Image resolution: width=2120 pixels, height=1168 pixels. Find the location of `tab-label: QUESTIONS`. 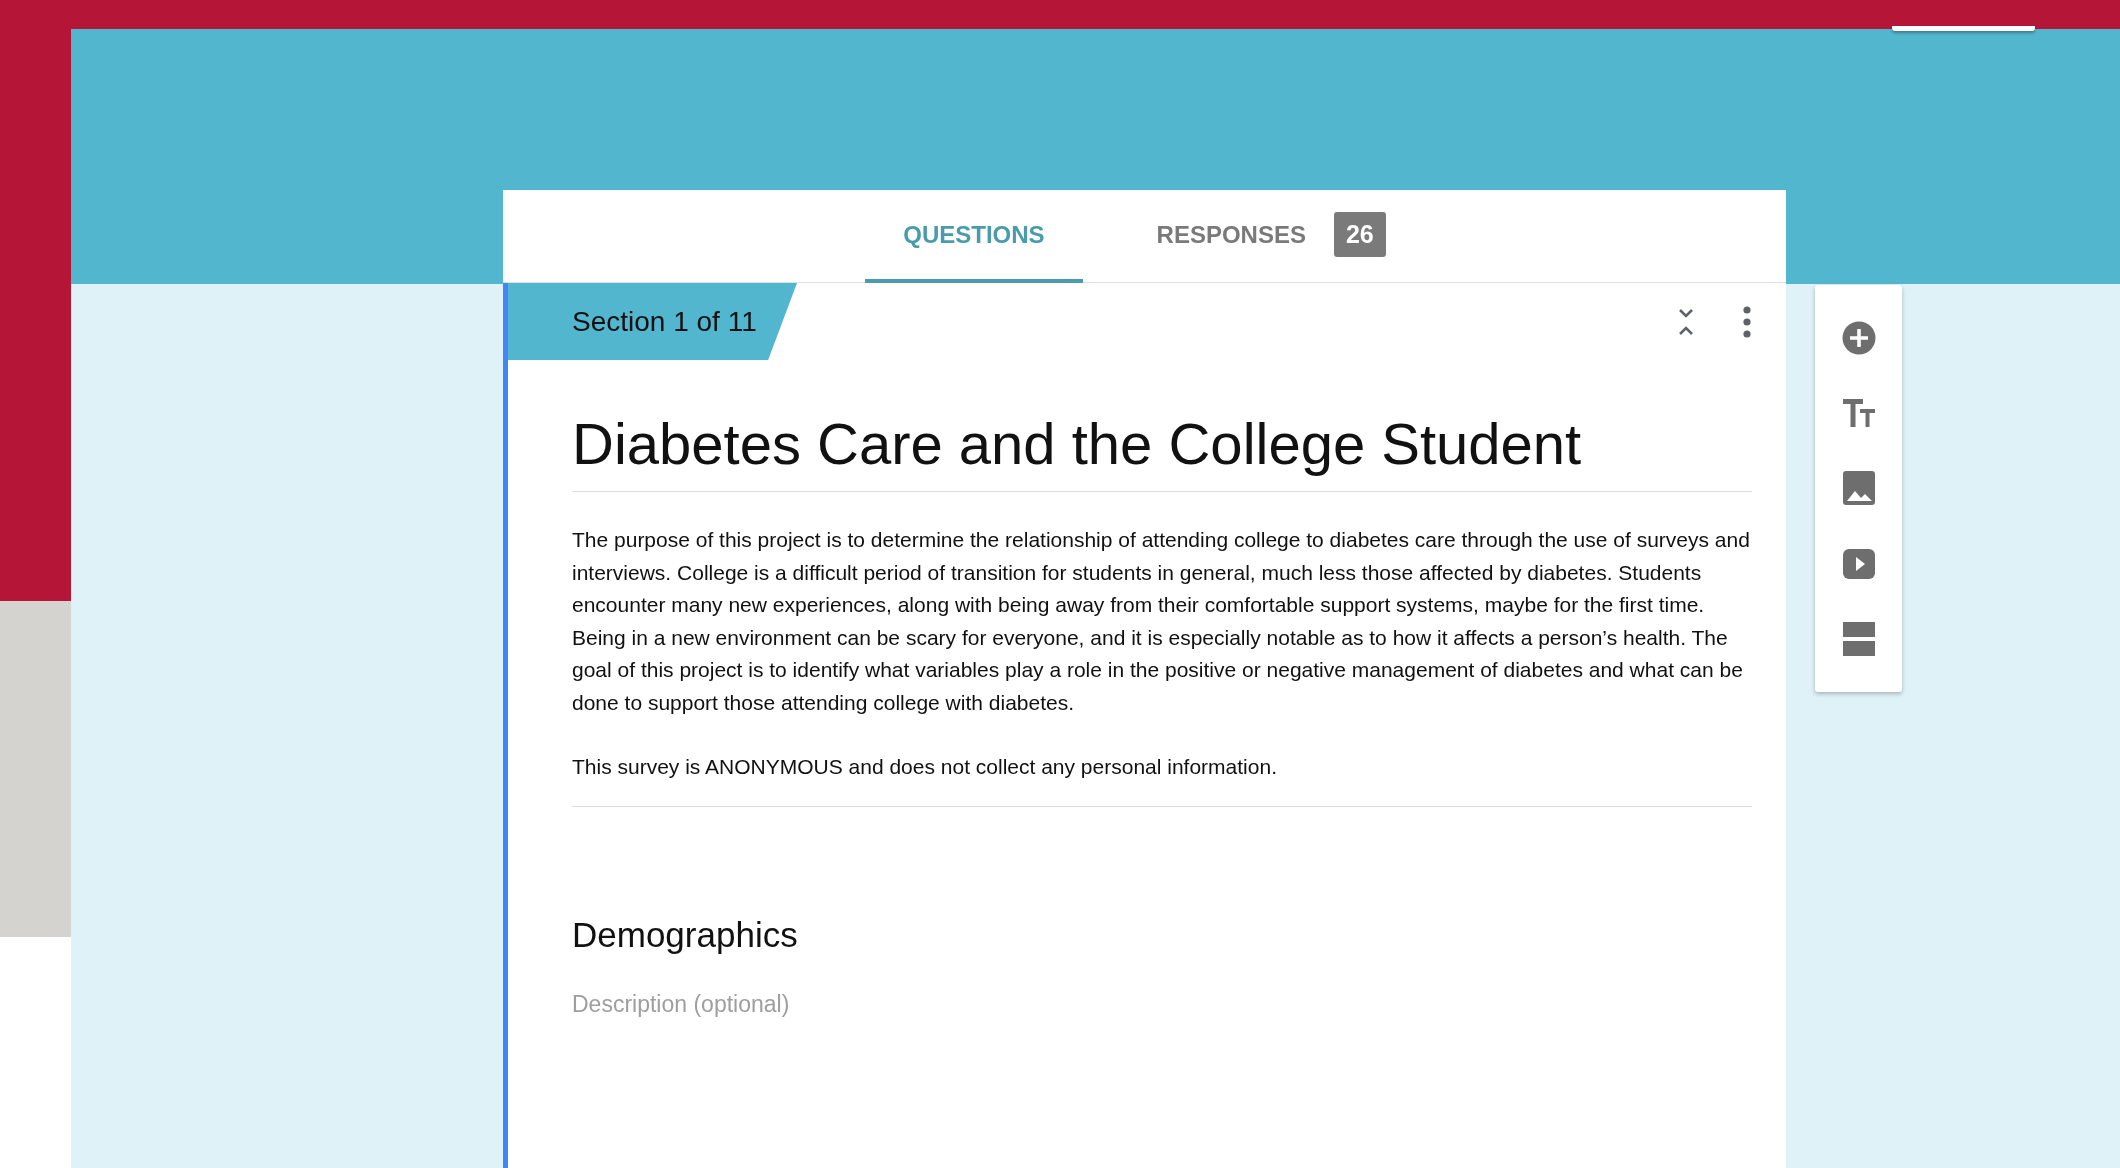

tab-label: QUESTIONS is located at coordinates (974, 234).